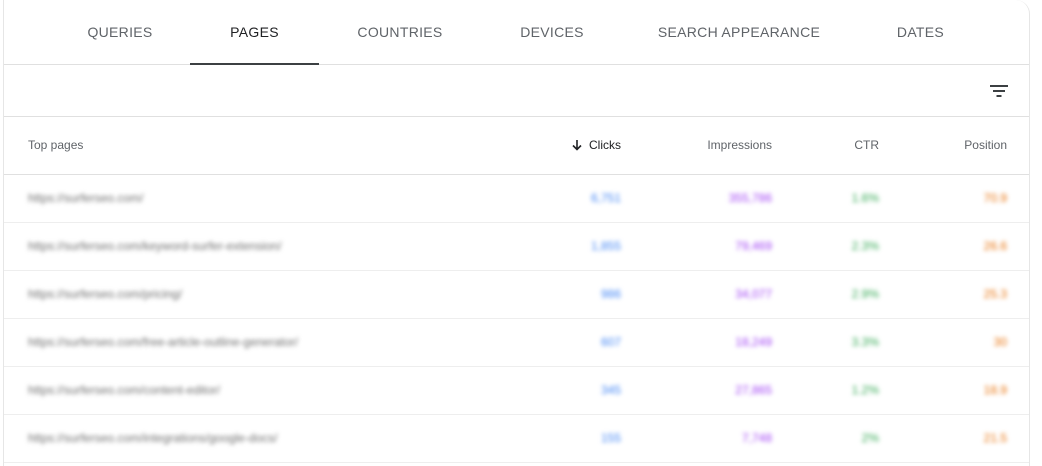 The image size is (1042, 466). Describe the element at coordinates (870, 438) in the screenshot. I see `ctr-cell: 2%` at that location.